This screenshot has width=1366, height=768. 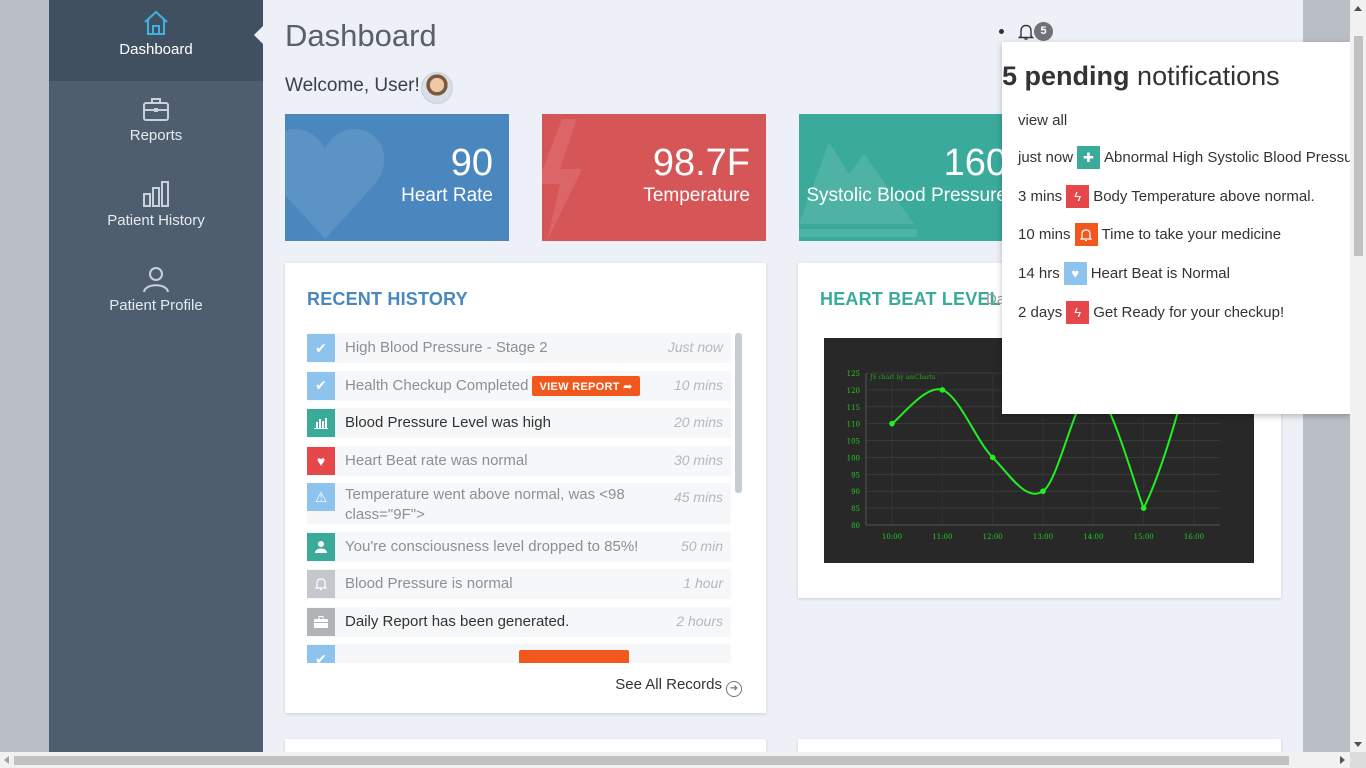 I want to click on notification-item: 2 days ϟ Get Ready for your checkup!, so click(x=1151, y=312).